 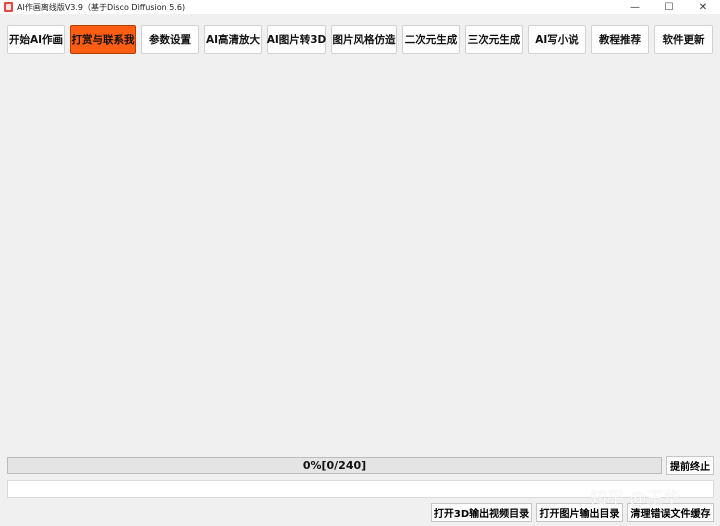 I want to click on title-bar: AI作画离线版V3.9（基于Disco Diffusion 5.6) — ☐ ✕, so click(x=360, y=7).